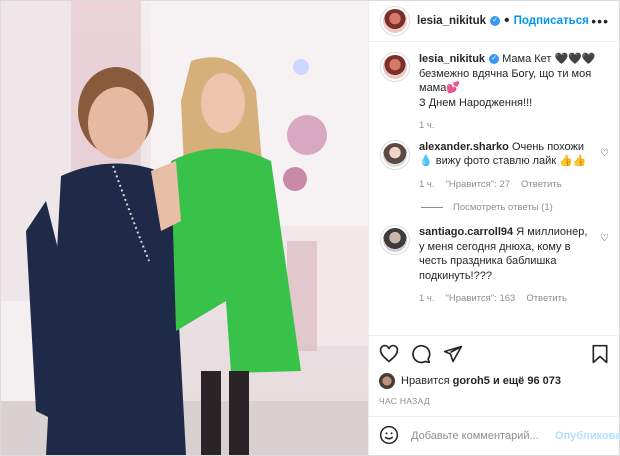 This screenshot has width=620, height=456. I want to click on post-header: lesia_nikituk ✓ • Подписаться •••, so click(494, 21).